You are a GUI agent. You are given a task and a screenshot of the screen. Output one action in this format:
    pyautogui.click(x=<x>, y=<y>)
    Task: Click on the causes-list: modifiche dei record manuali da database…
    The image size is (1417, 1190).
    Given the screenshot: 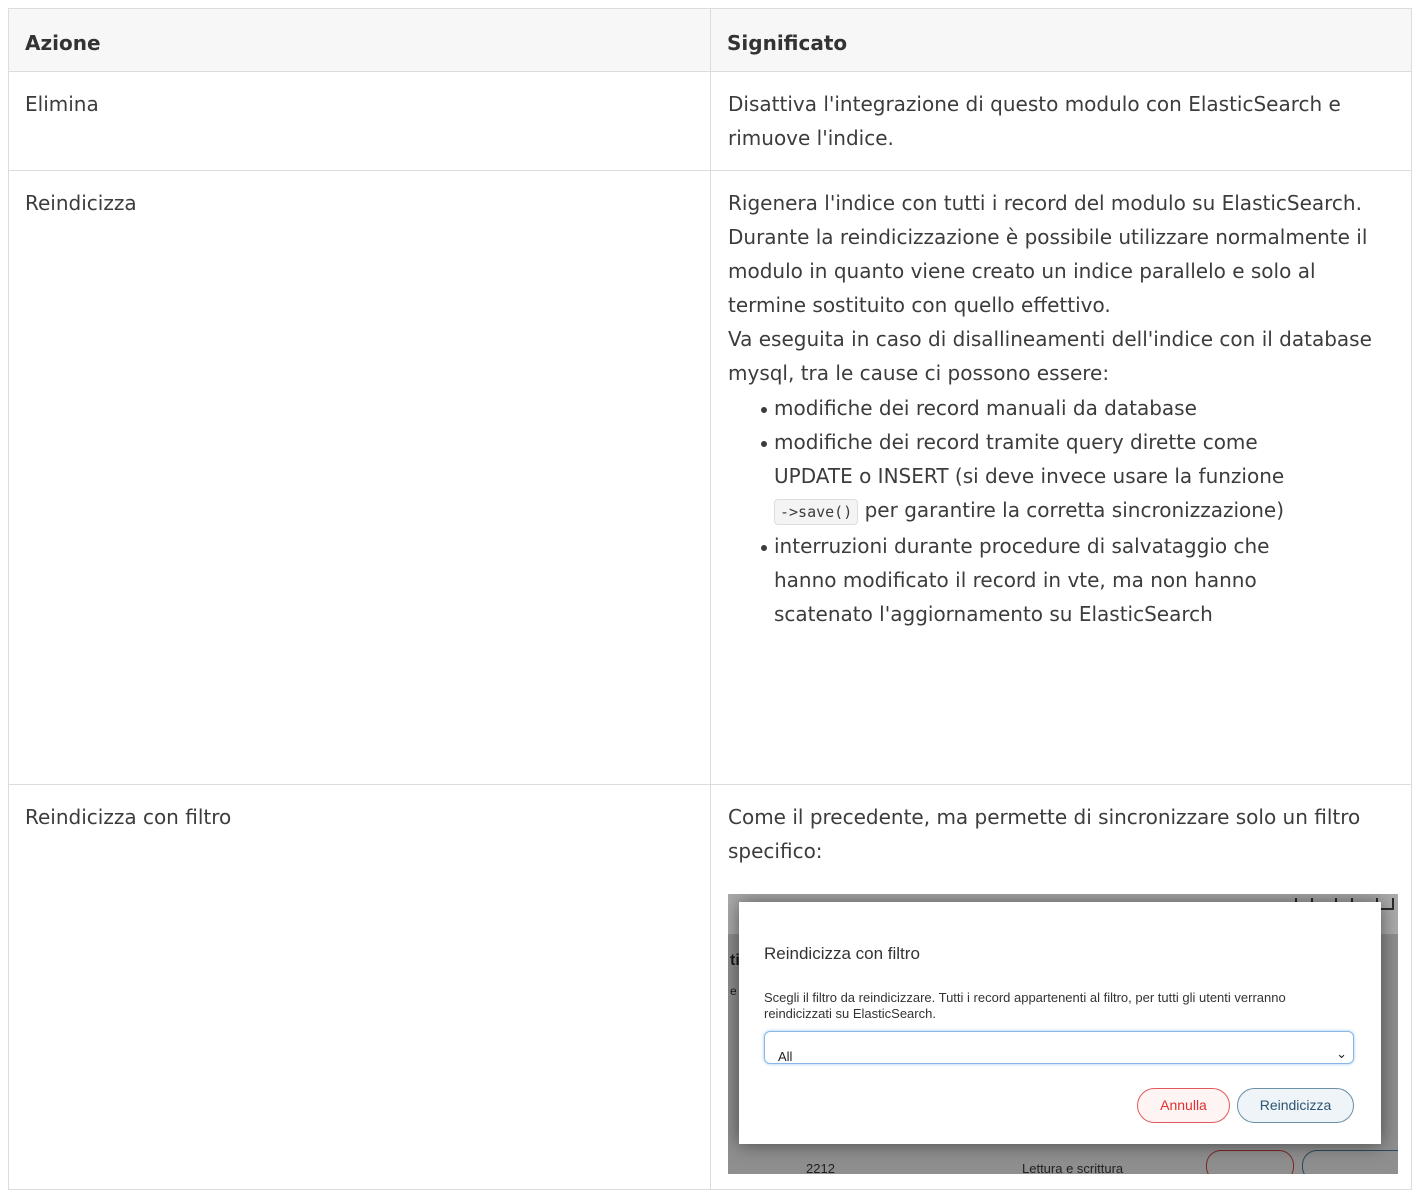 What is the action you would take?
    pyautogui.click(x=1061, y=511)
    